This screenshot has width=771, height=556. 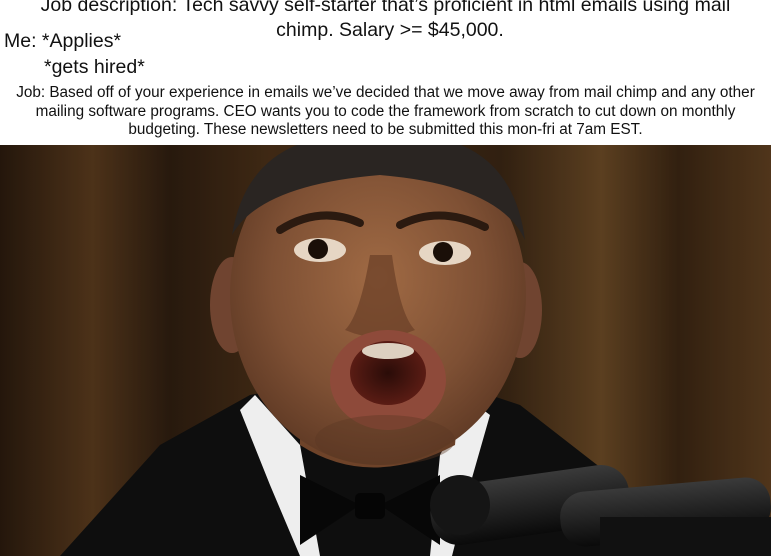 I want to click on job-description-line-2: chimp. Salary >= $45,000., so click(x=390, y=30).